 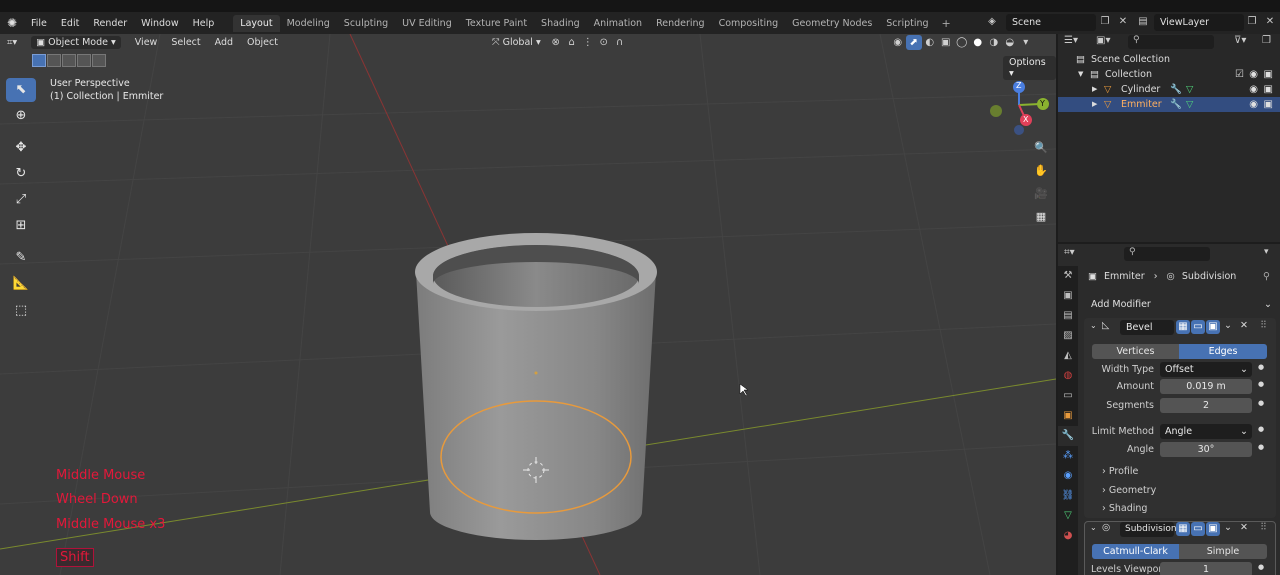 I want to click on delete-view-layer-icon: ✕, so click(x=1270, y=22).